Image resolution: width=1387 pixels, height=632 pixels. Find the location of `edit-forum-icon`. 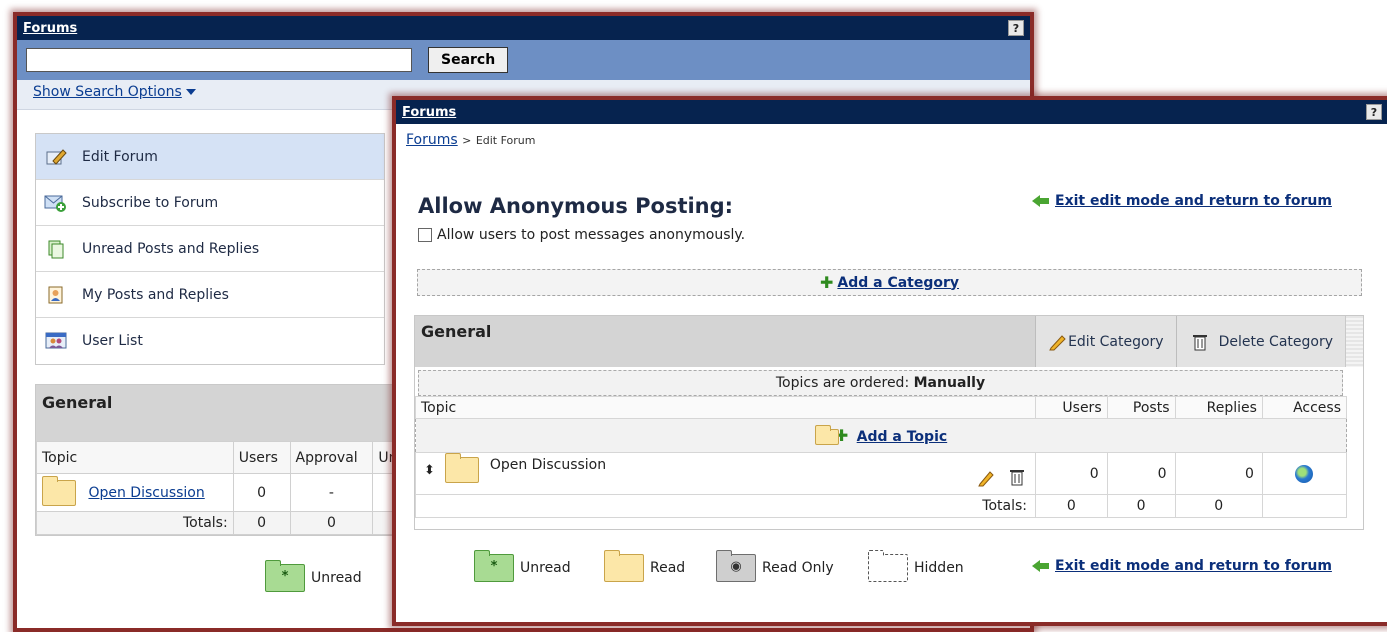

edit-forum-icon is located at coordinates (56, 157).